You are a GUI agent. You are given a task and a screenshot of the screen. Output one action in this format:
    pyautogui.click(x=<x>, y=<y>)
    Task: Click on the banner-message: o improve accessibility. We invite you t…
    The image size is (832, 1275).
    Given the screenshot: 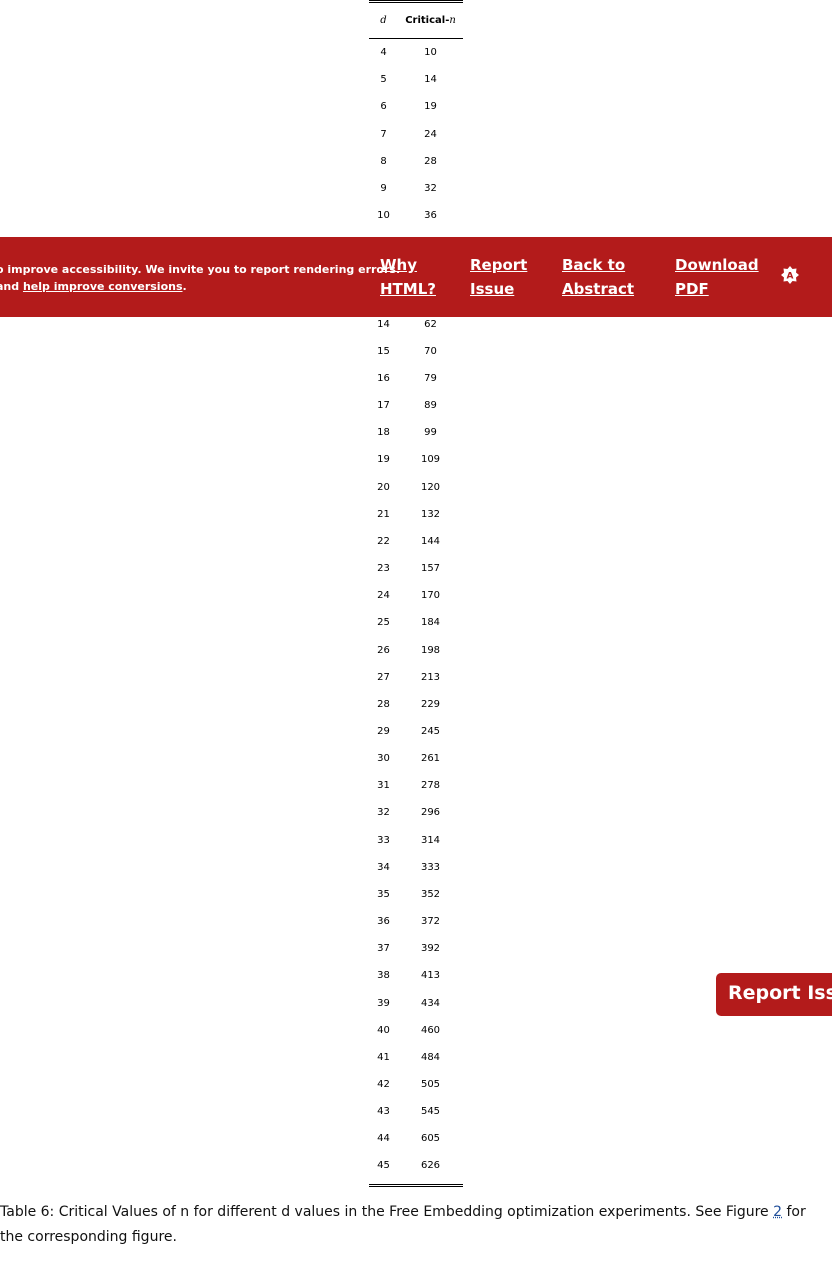 What is the action you would take?
    pyautogui.click(x=200, y=278)
    